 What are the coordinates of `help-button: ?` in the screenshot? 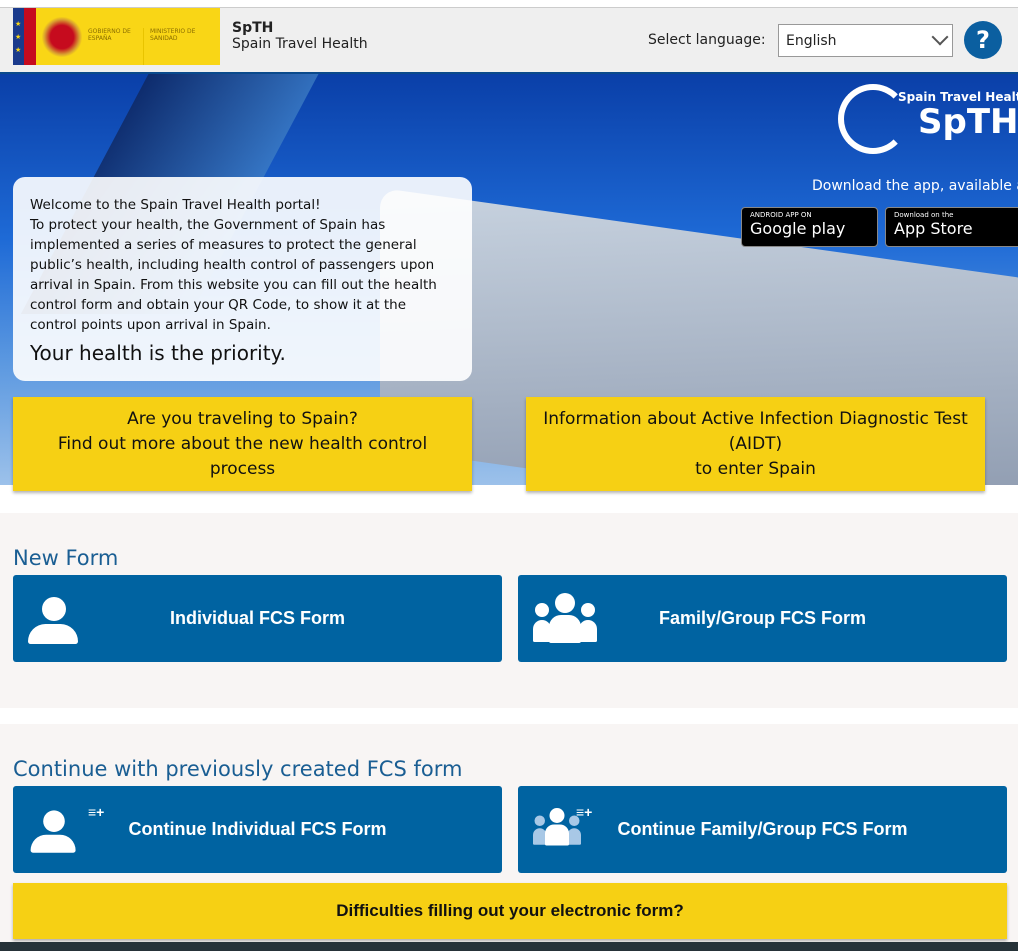 It's located at (983, 40).